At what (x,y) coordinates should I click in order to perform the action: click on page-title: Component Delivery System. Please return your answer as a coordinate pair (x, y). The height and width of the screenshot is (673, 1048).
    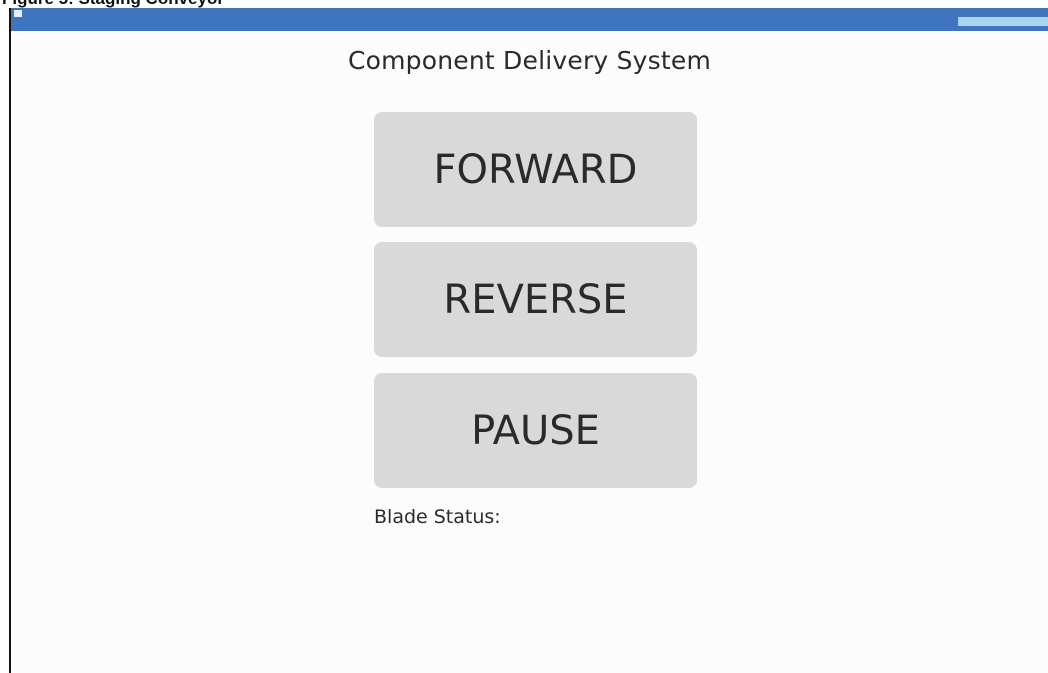
    Looking at the image, I should click on (529, 60).